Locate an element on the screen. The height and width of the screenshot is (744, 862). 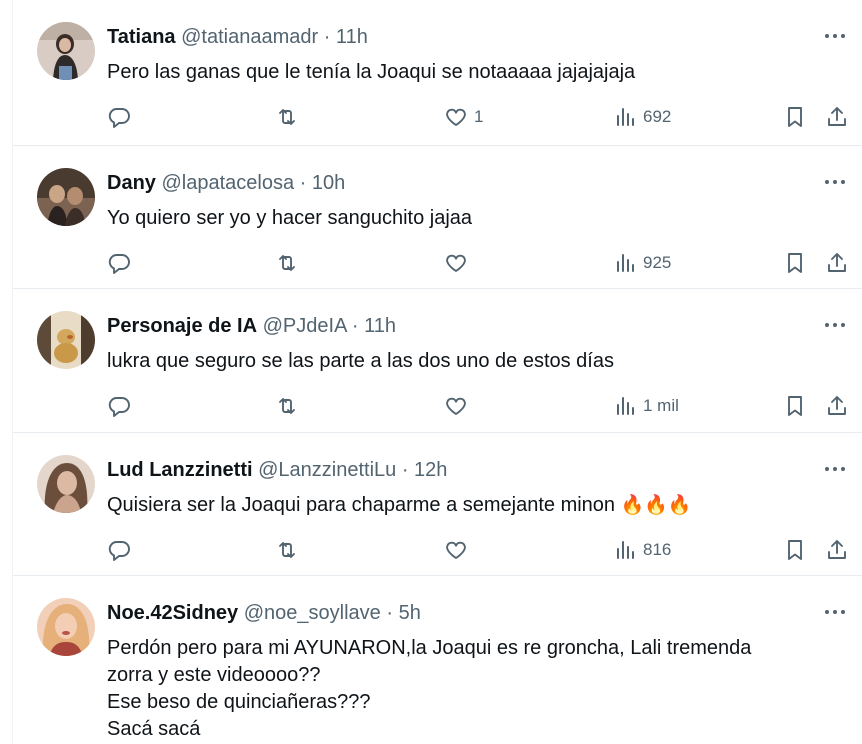
timestamp: · 5h is located at coordinates (403, 613).